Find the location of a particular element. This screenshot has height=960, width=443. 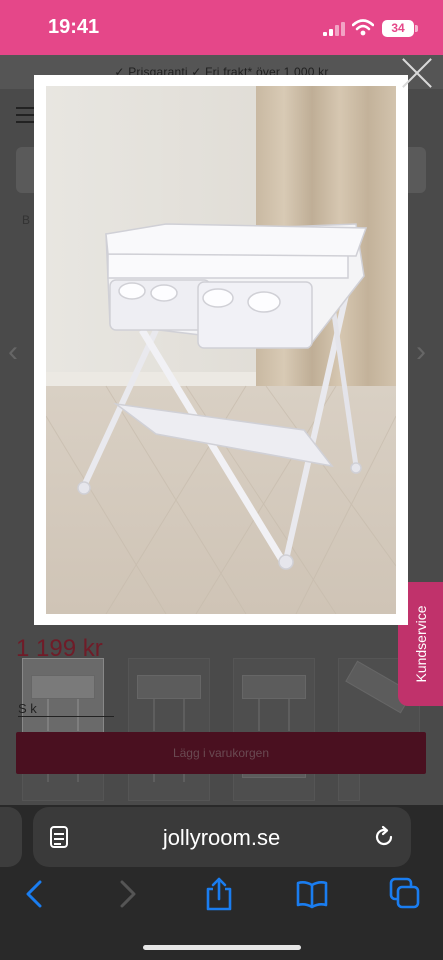

battery-tip is located at coordinates (416, 28).